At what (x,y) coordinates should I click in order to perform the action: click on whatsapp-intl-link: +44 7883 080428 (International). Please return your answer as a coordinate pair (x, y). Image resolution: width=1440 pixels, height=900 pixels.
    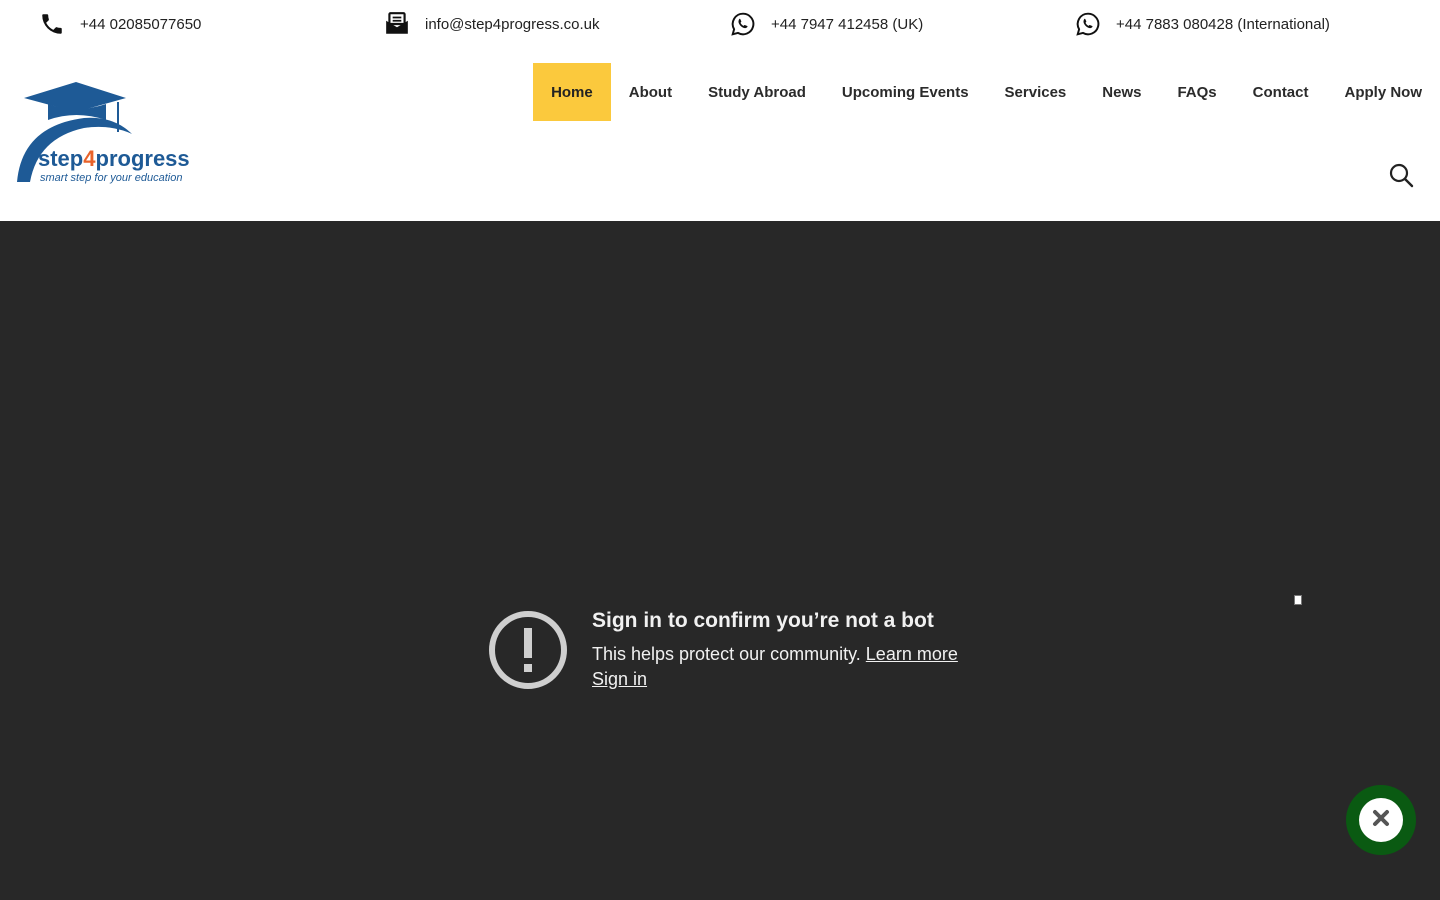
    Looking at the image, I should click on (1202, 24).